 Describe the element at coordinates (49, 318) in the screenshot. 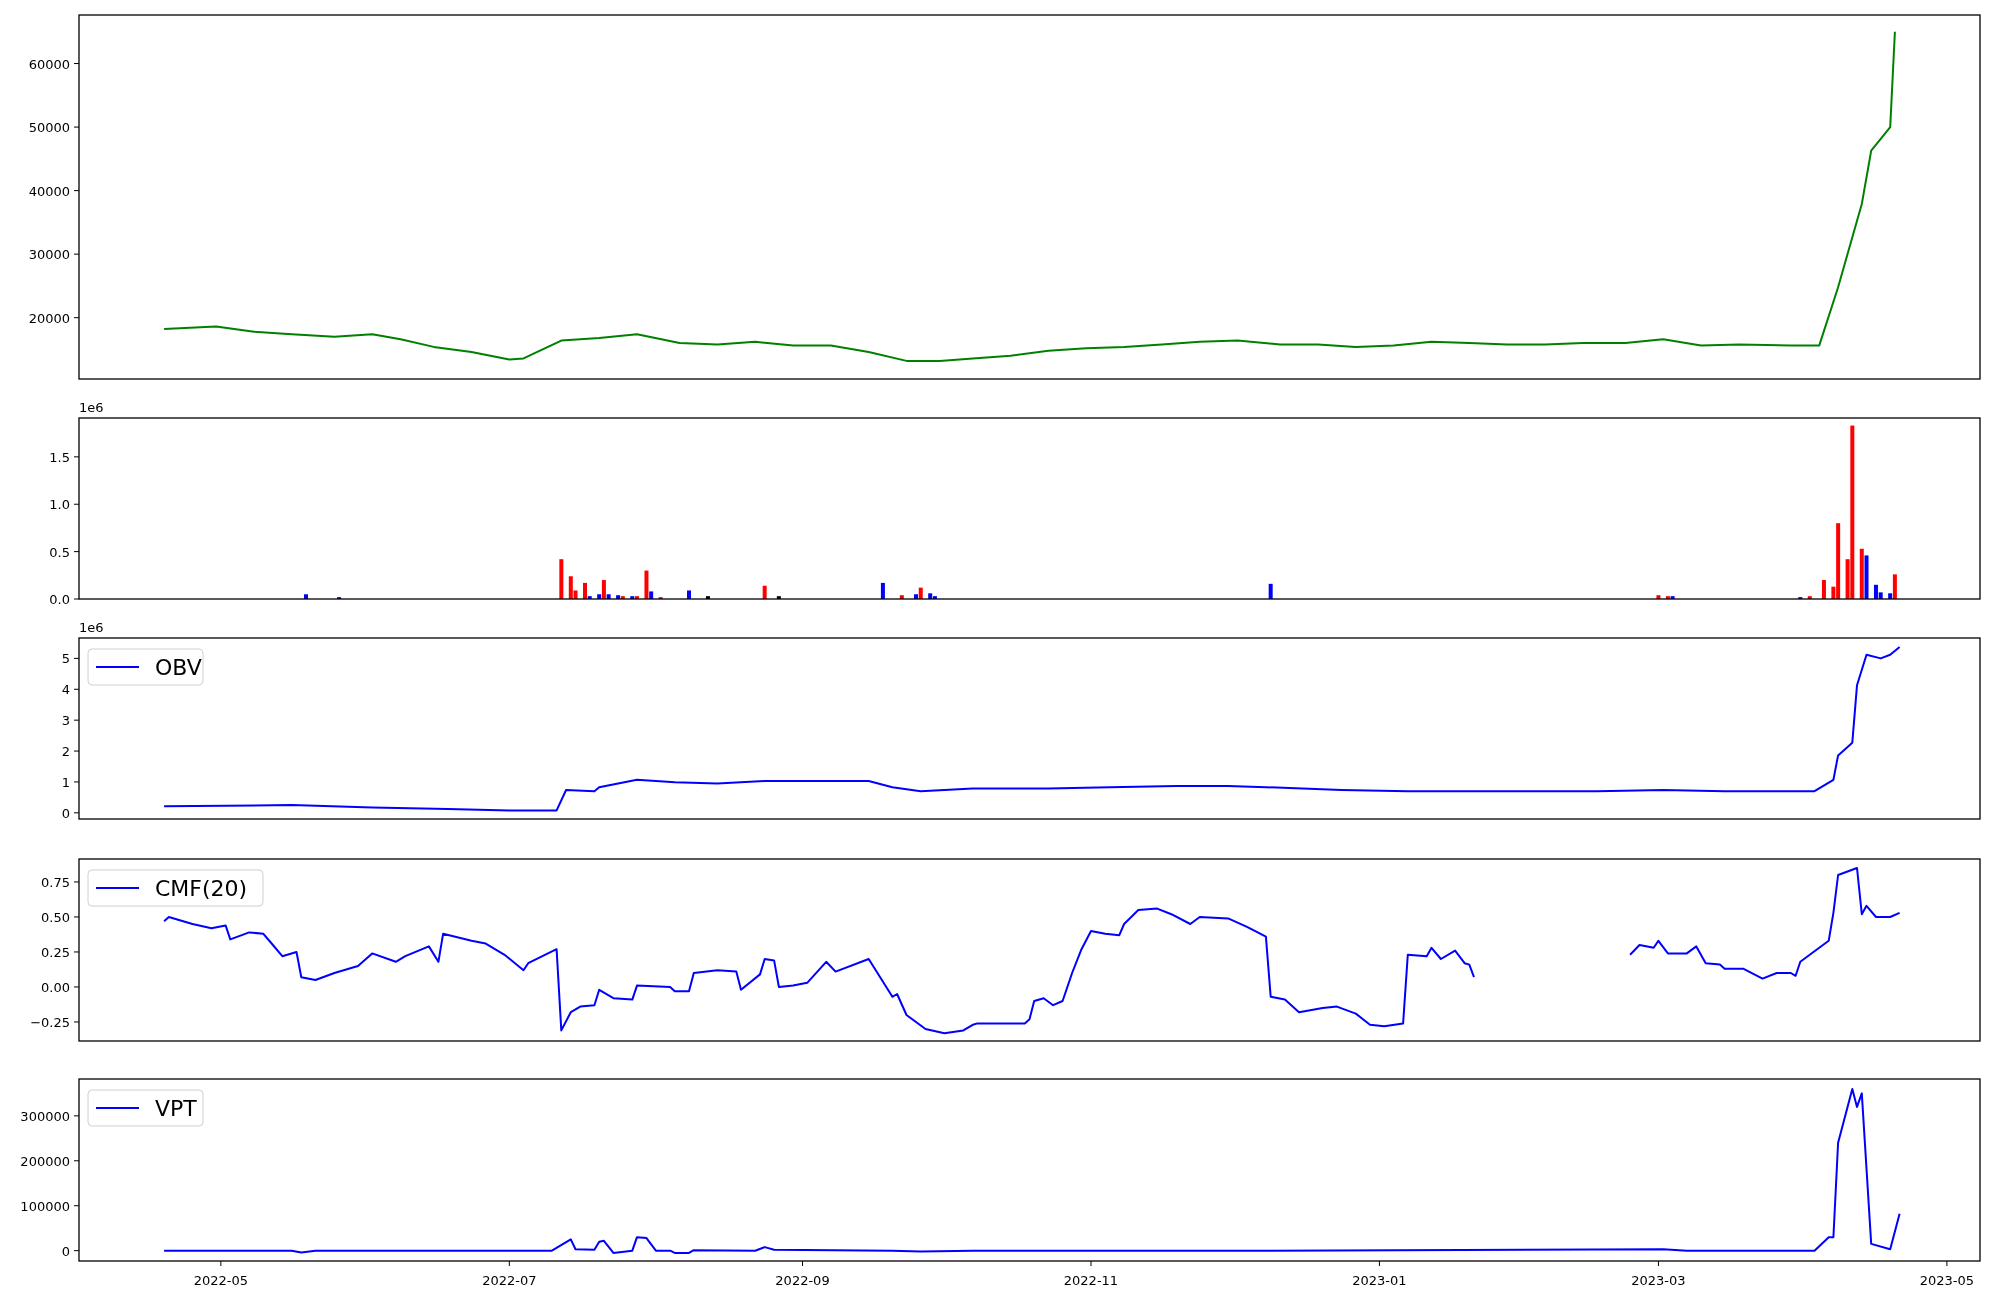

I see `tick-label: 20000` at that location.